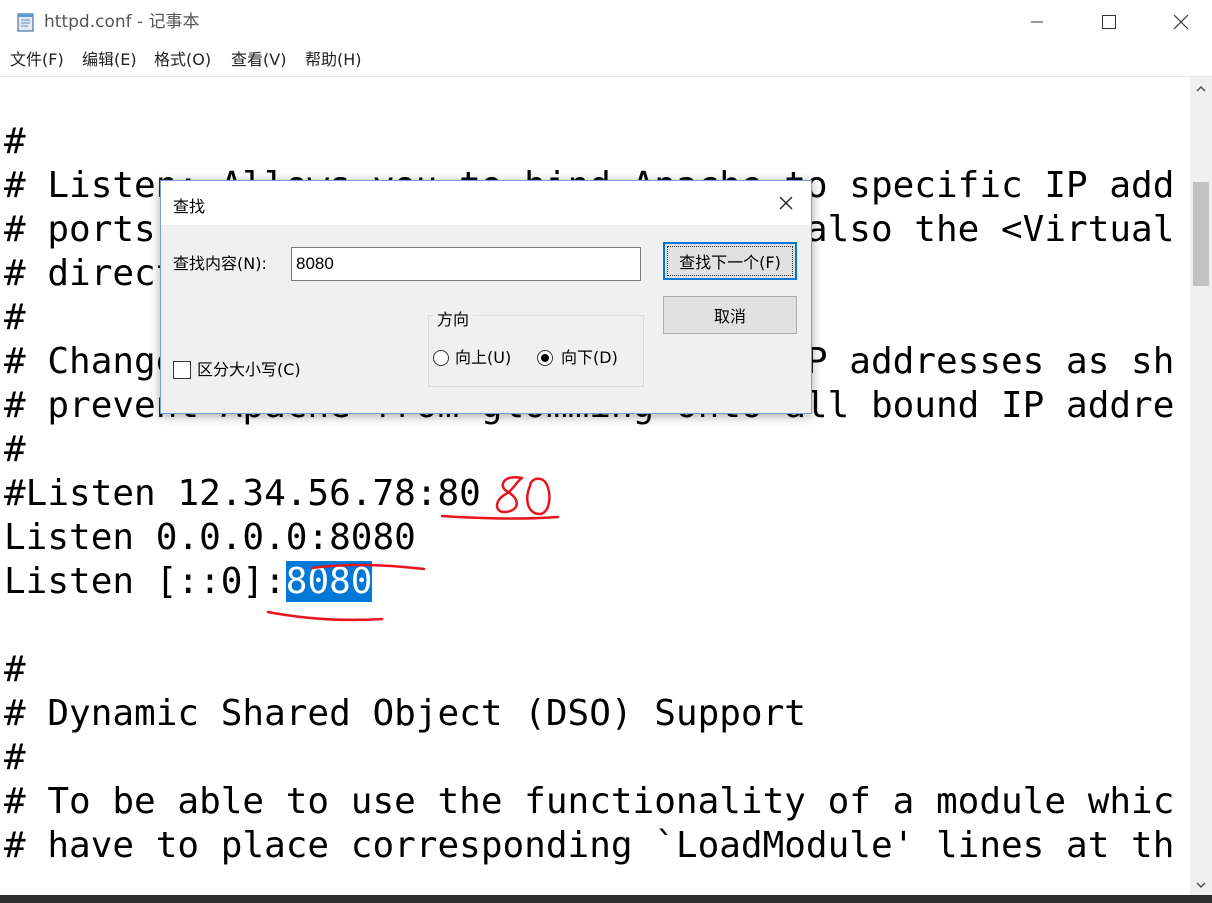  What do you see at coordinates (333, 60) in the screenshot?
I see `menu-help: 帮助(H)` at bounding box center [333, 60].